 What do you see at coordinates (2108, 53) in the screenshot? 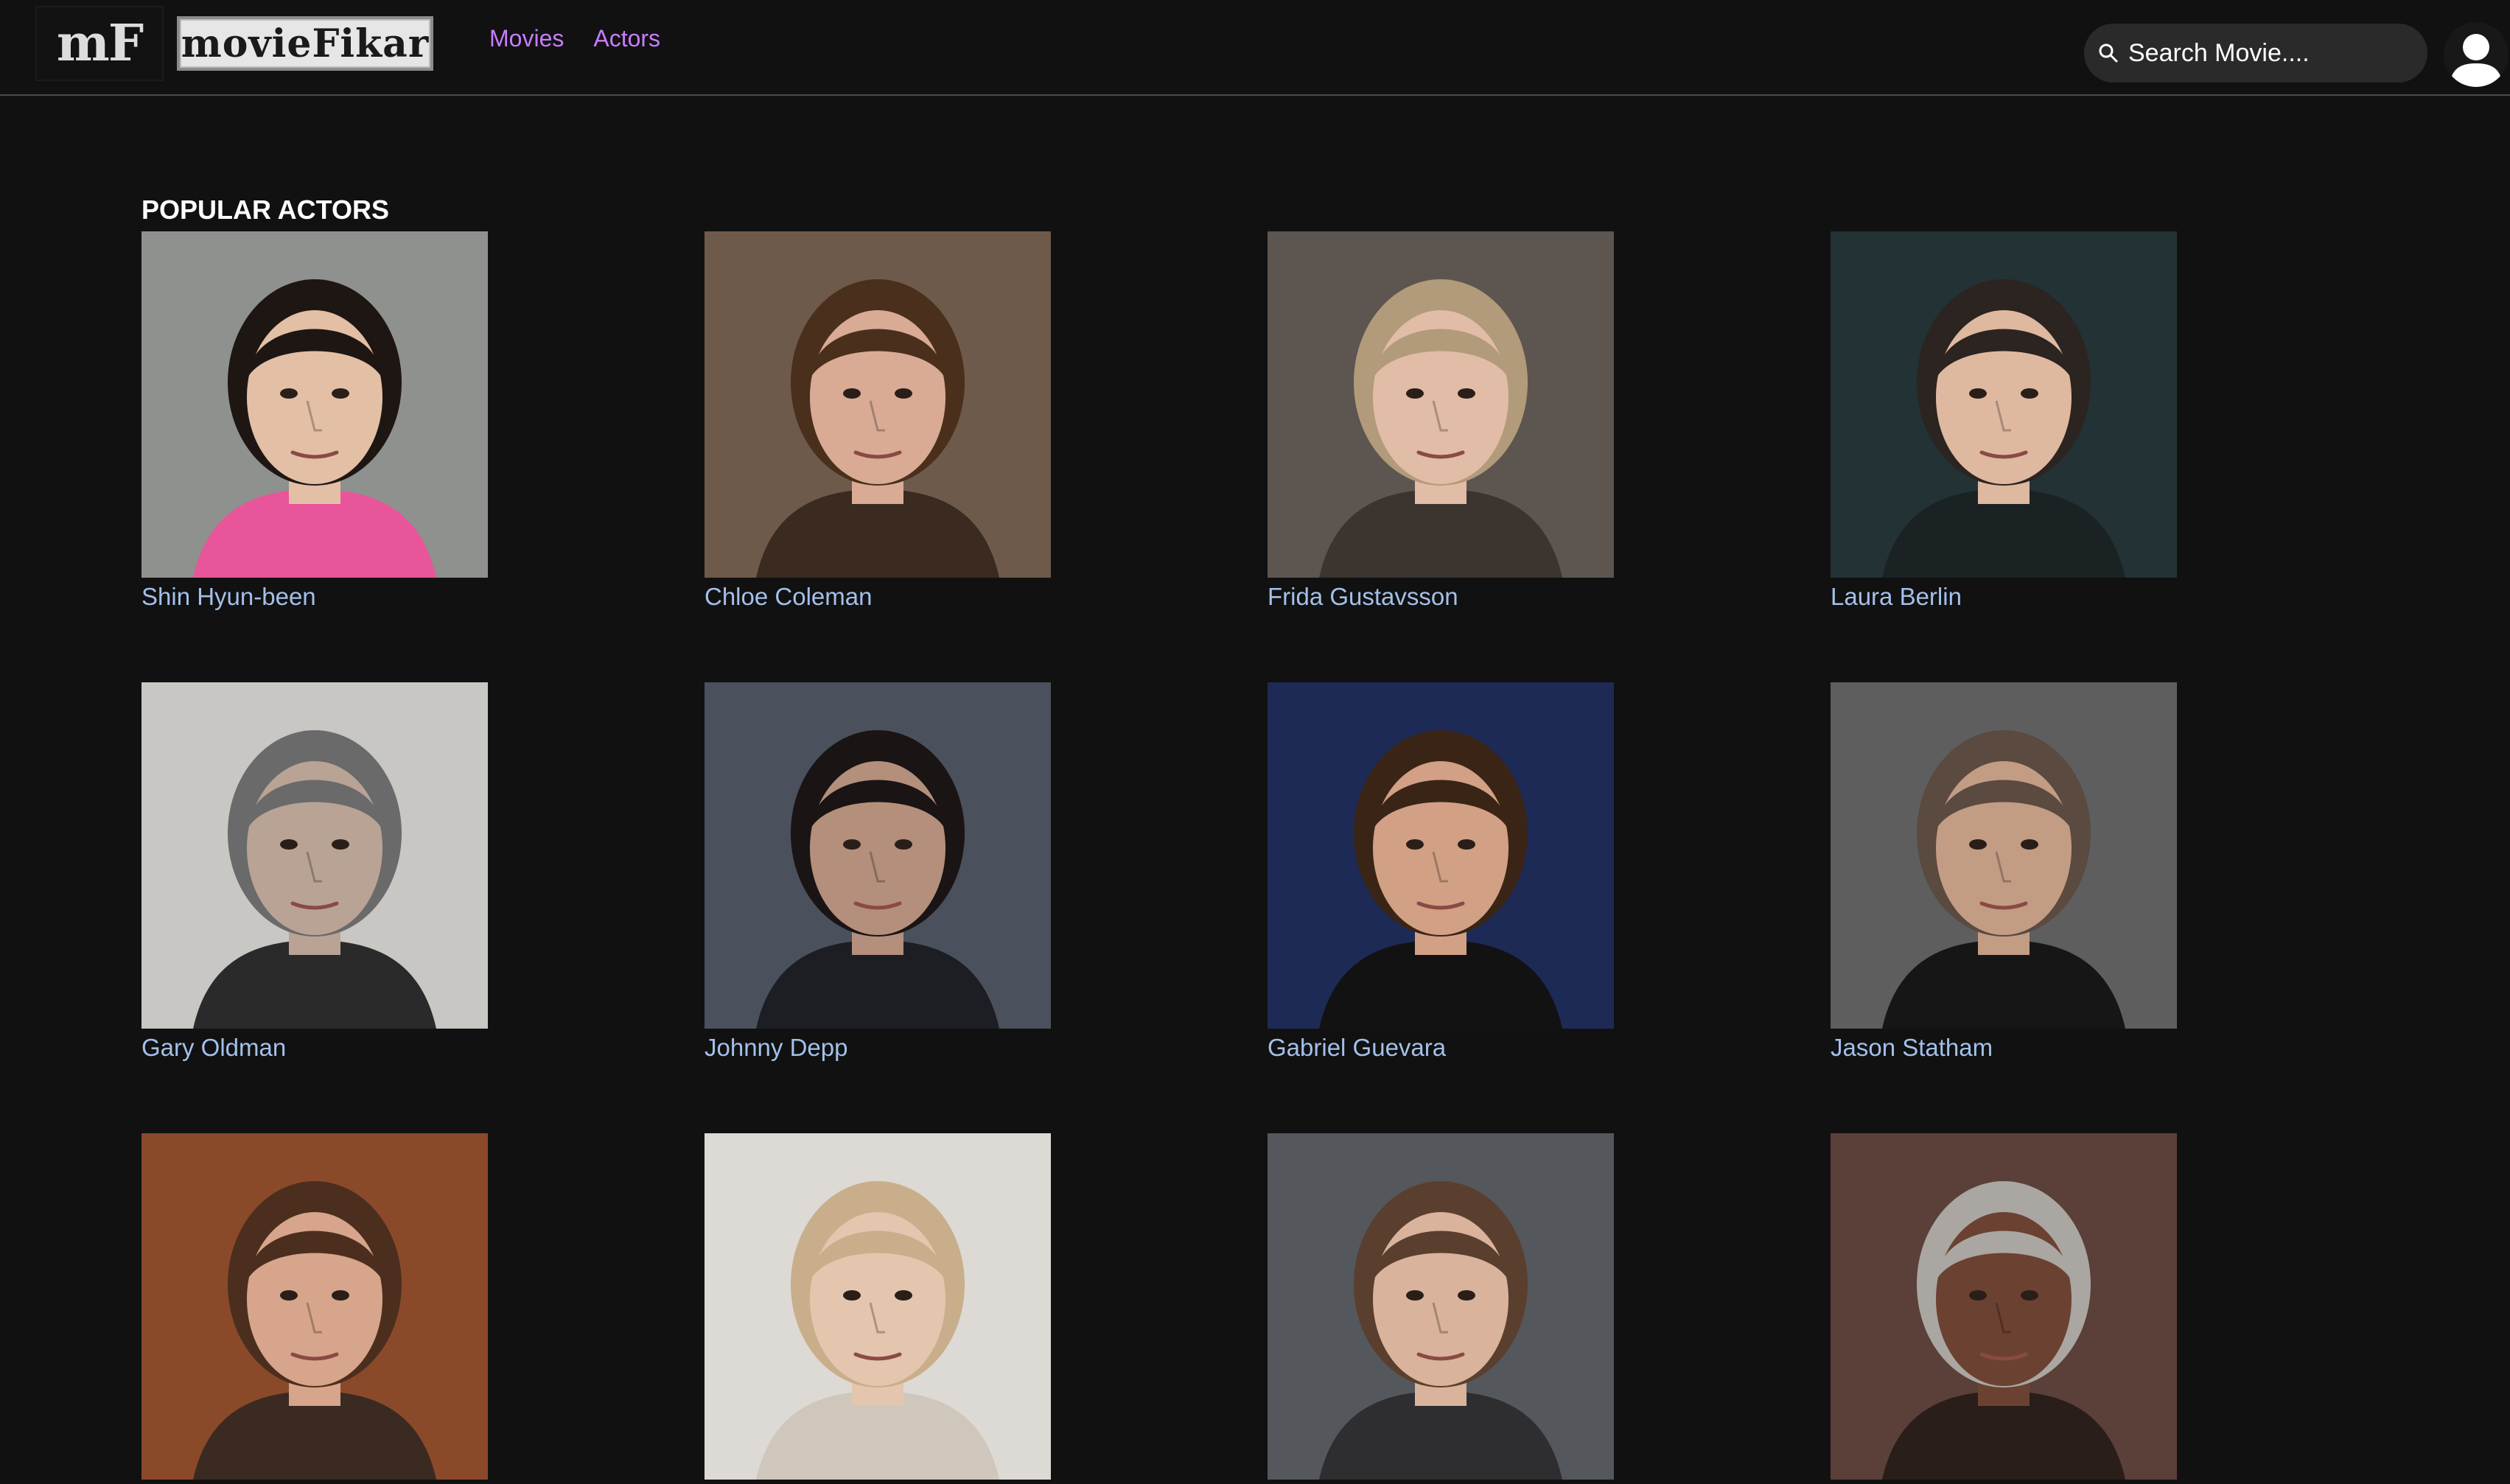
I see `search-icon` at bounding box center [2108, 53].